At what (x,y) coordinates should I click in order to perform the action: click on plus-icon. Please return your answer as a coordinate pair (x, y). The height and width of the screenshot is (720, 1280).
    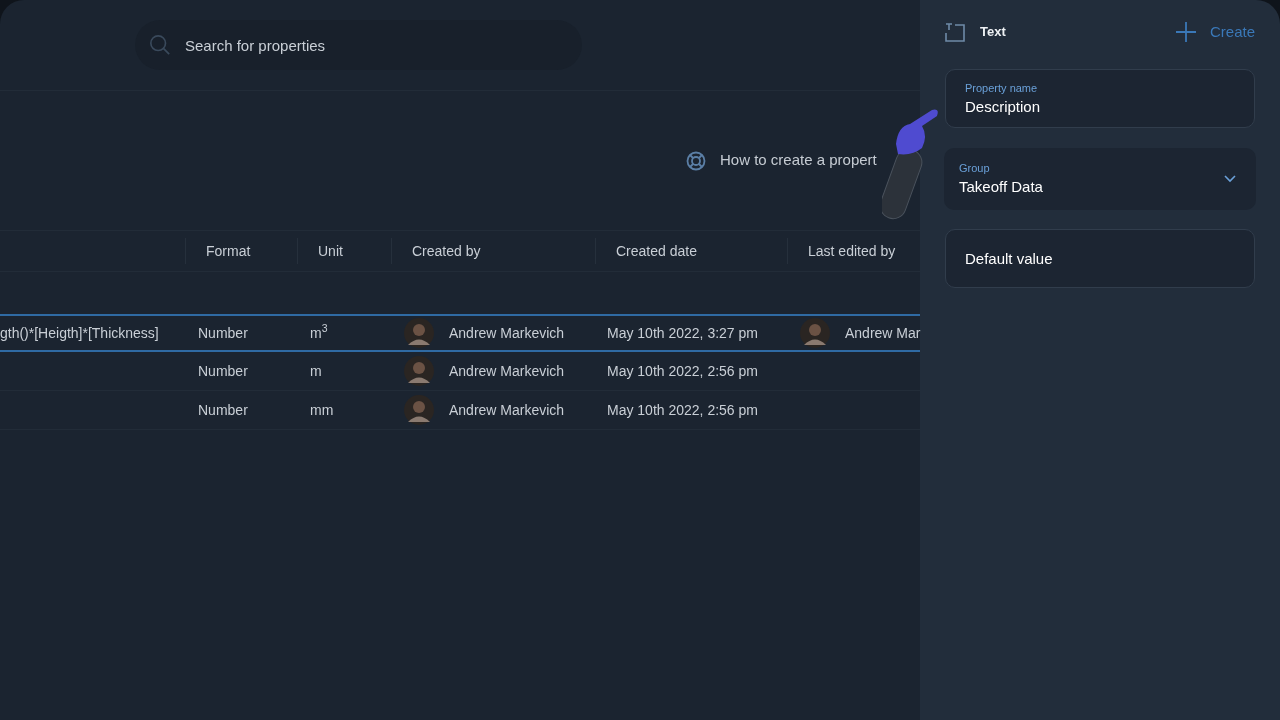
    Looking at the image, I should click on (1185, 32).